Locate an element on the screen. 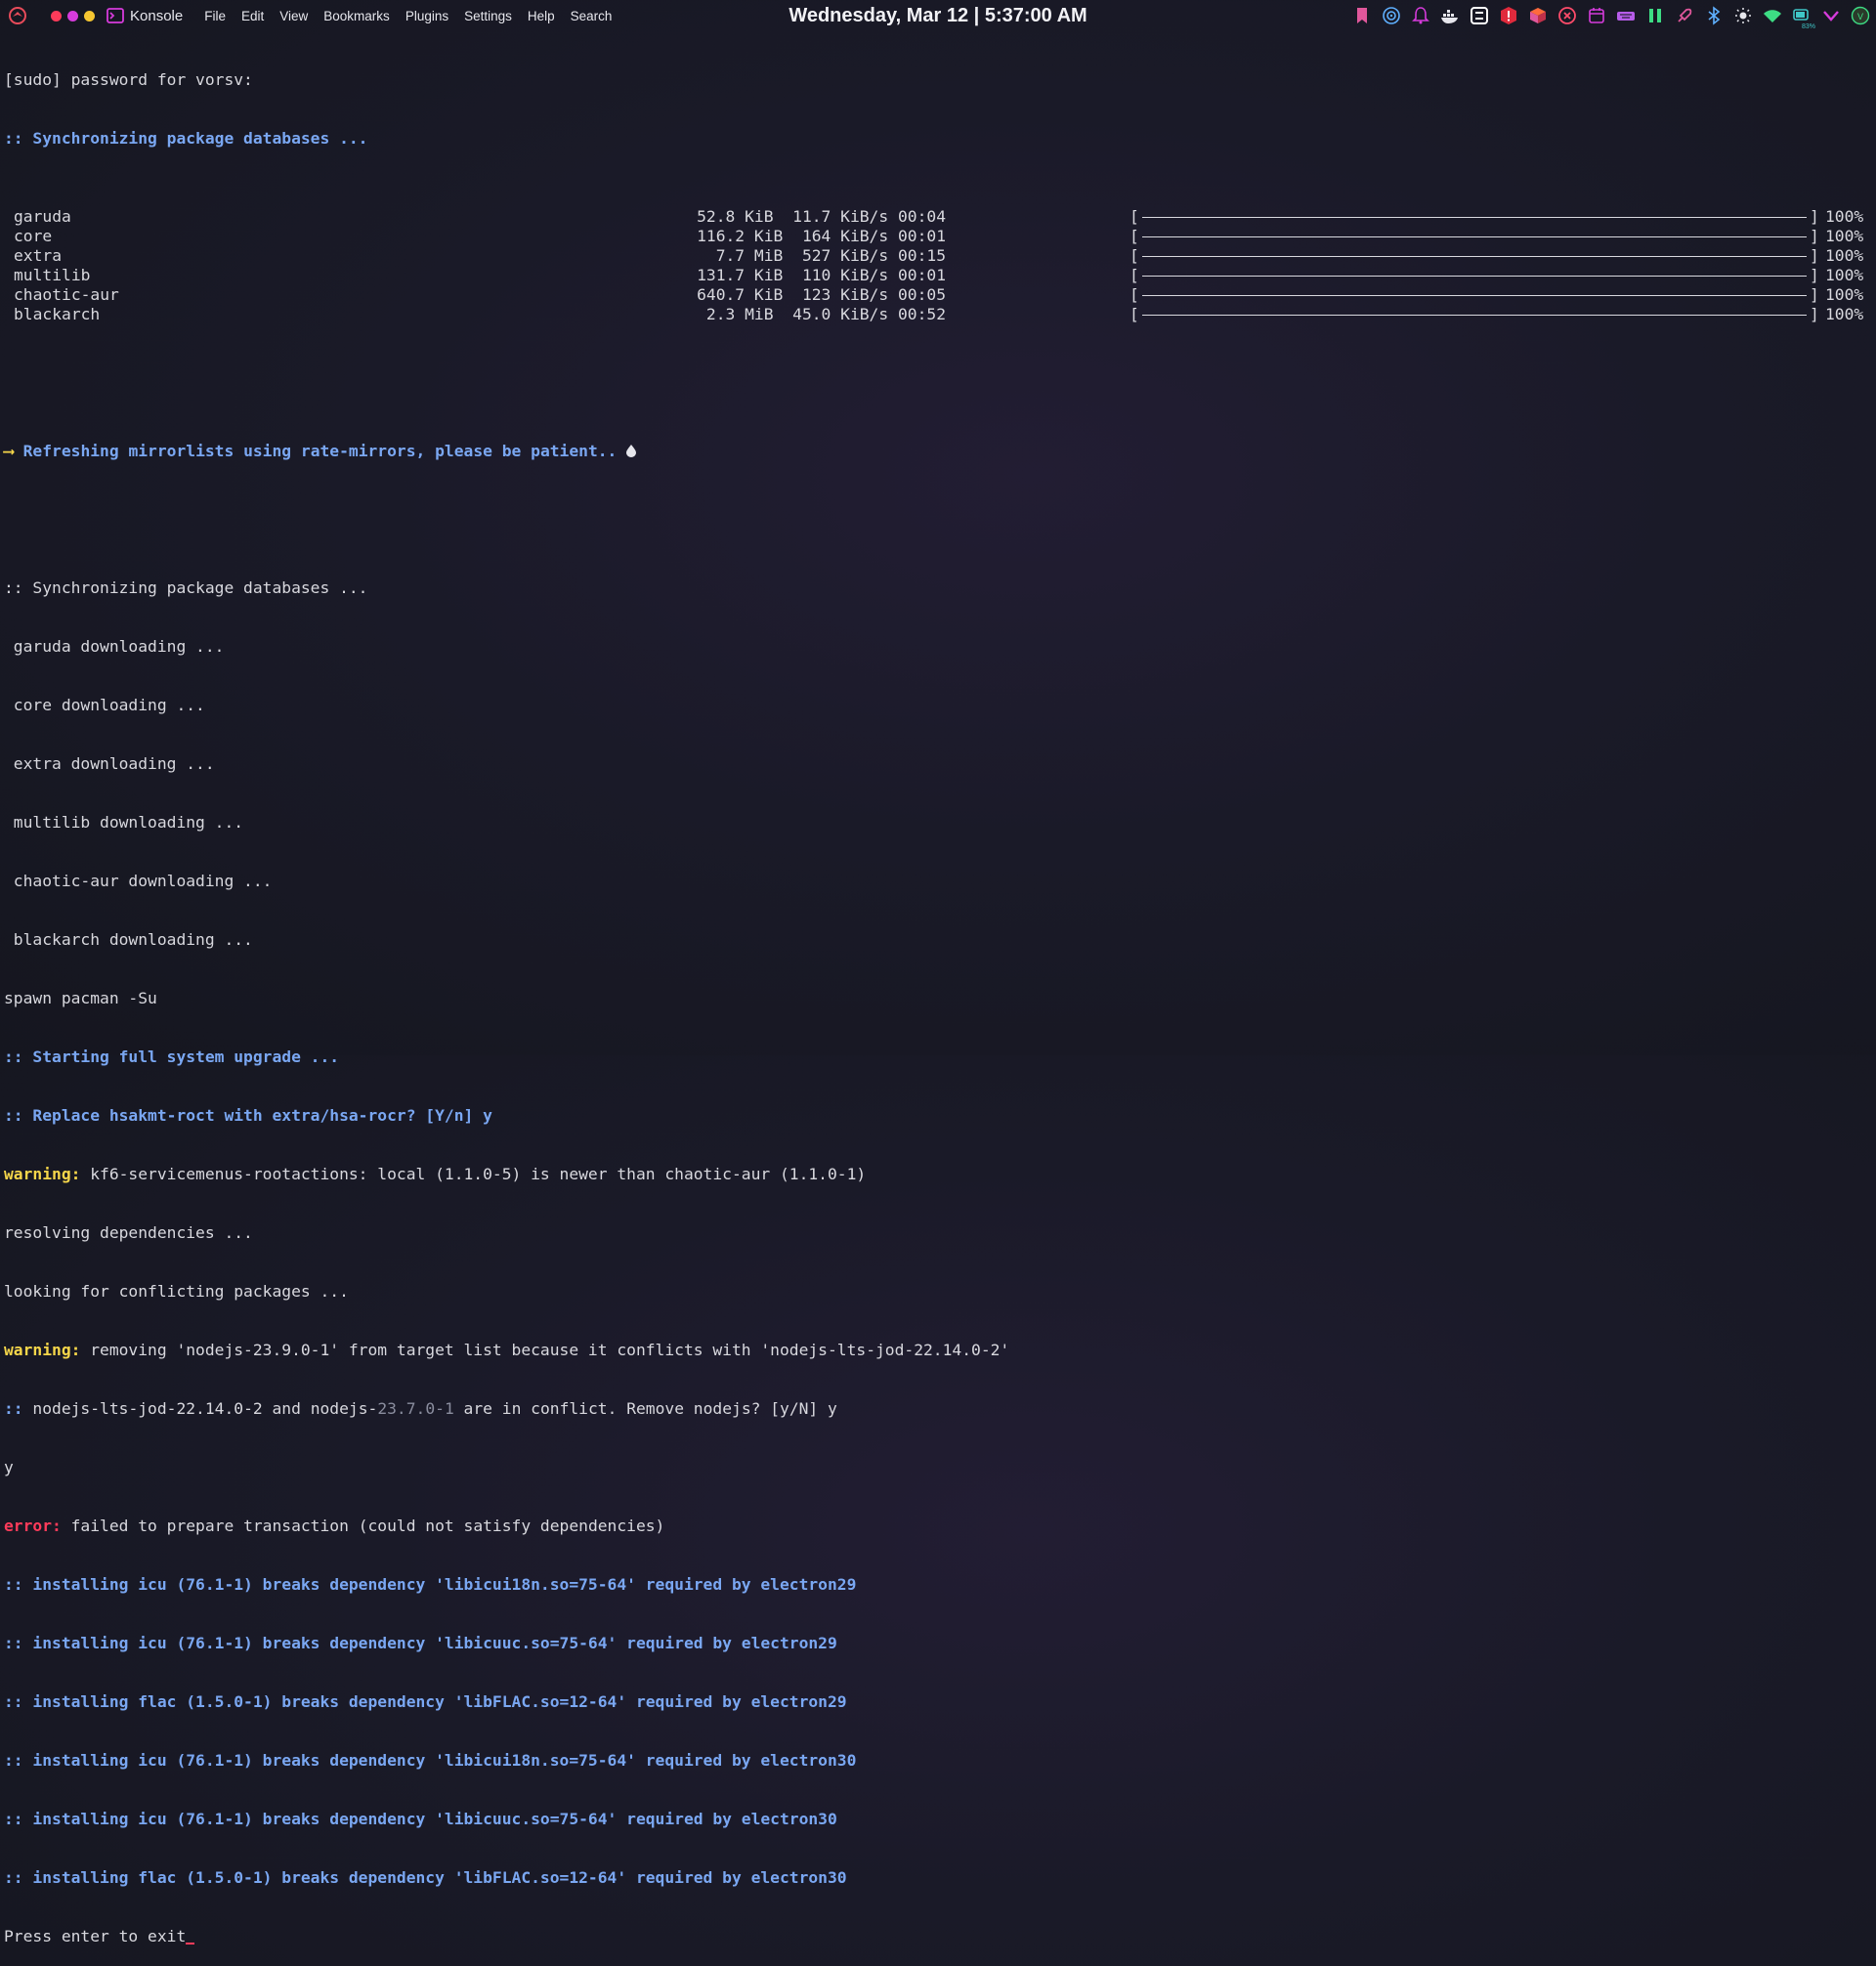 The width and height of the screenshot is (1876, 1966). transfer-stats: 640.7 KiB 123 KiB/s 00:05 is located at coordinates (821, 294).